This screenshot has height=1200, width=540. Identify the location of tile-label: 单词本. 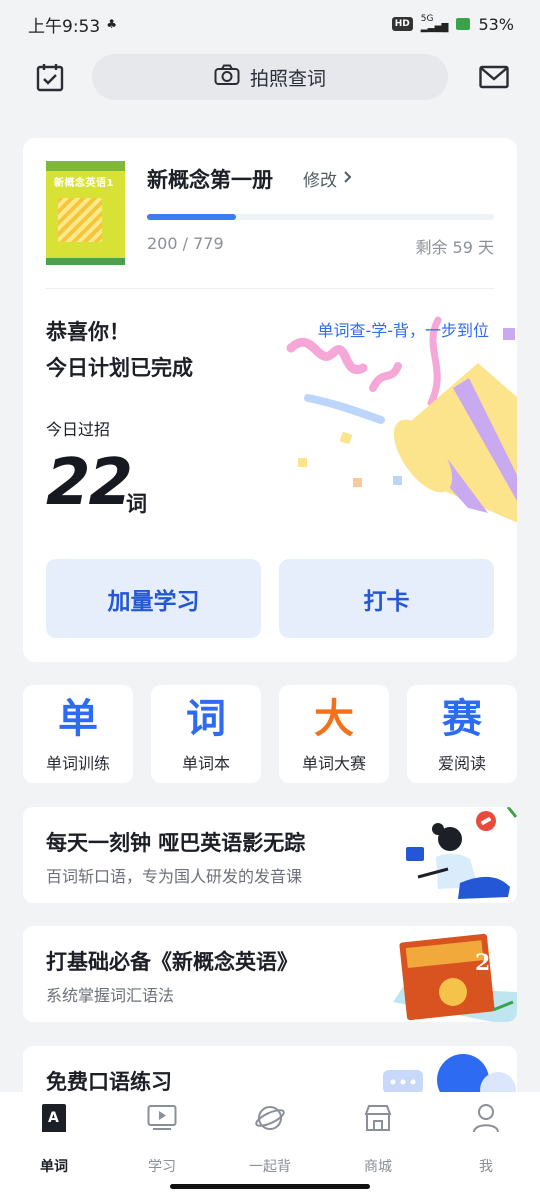
(205, 763).